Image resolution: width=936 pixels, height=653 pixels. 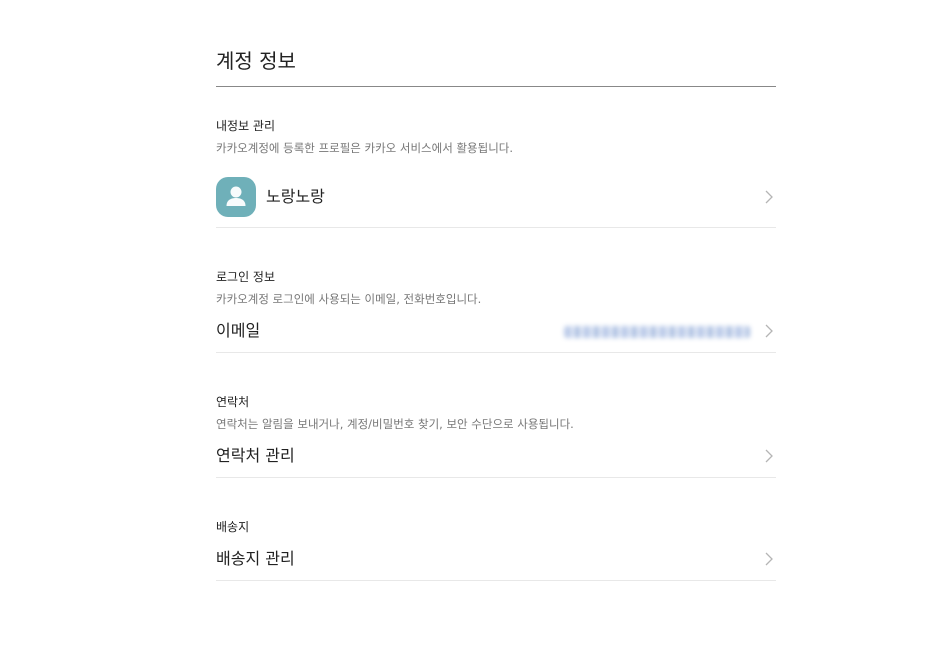 What do you see at coordinates (496, 352) in the screenshot?
I see `login-divider` at bounding box center [496, 352].